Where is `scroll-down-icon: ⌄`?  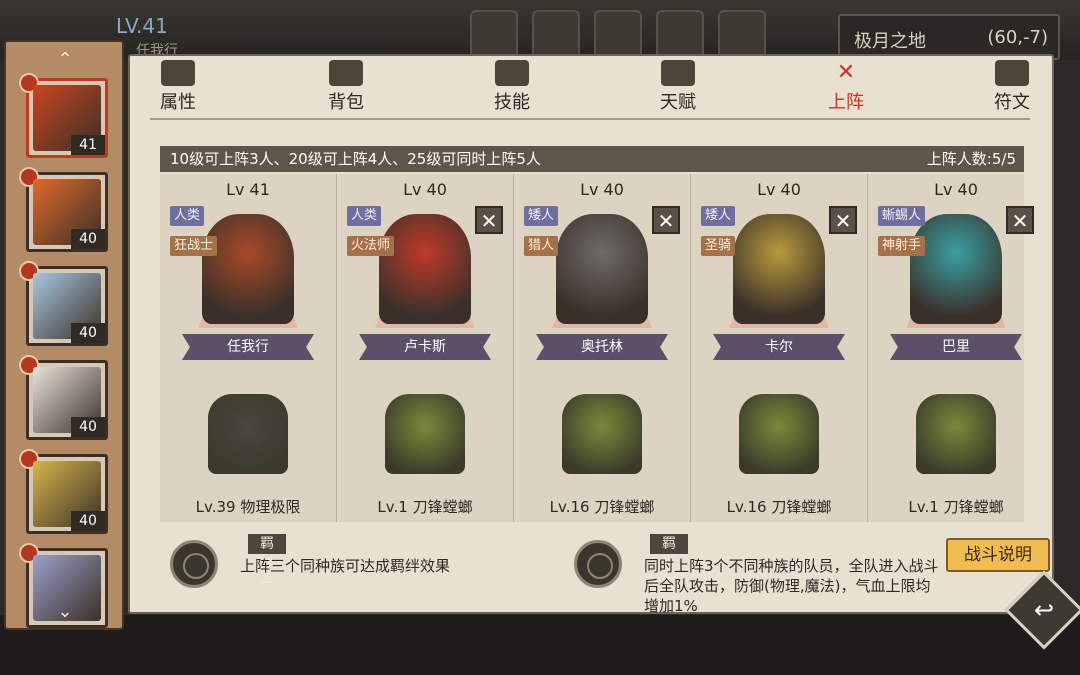 scroll-down-icon: ⌄ is located at coordinates (65, 612).